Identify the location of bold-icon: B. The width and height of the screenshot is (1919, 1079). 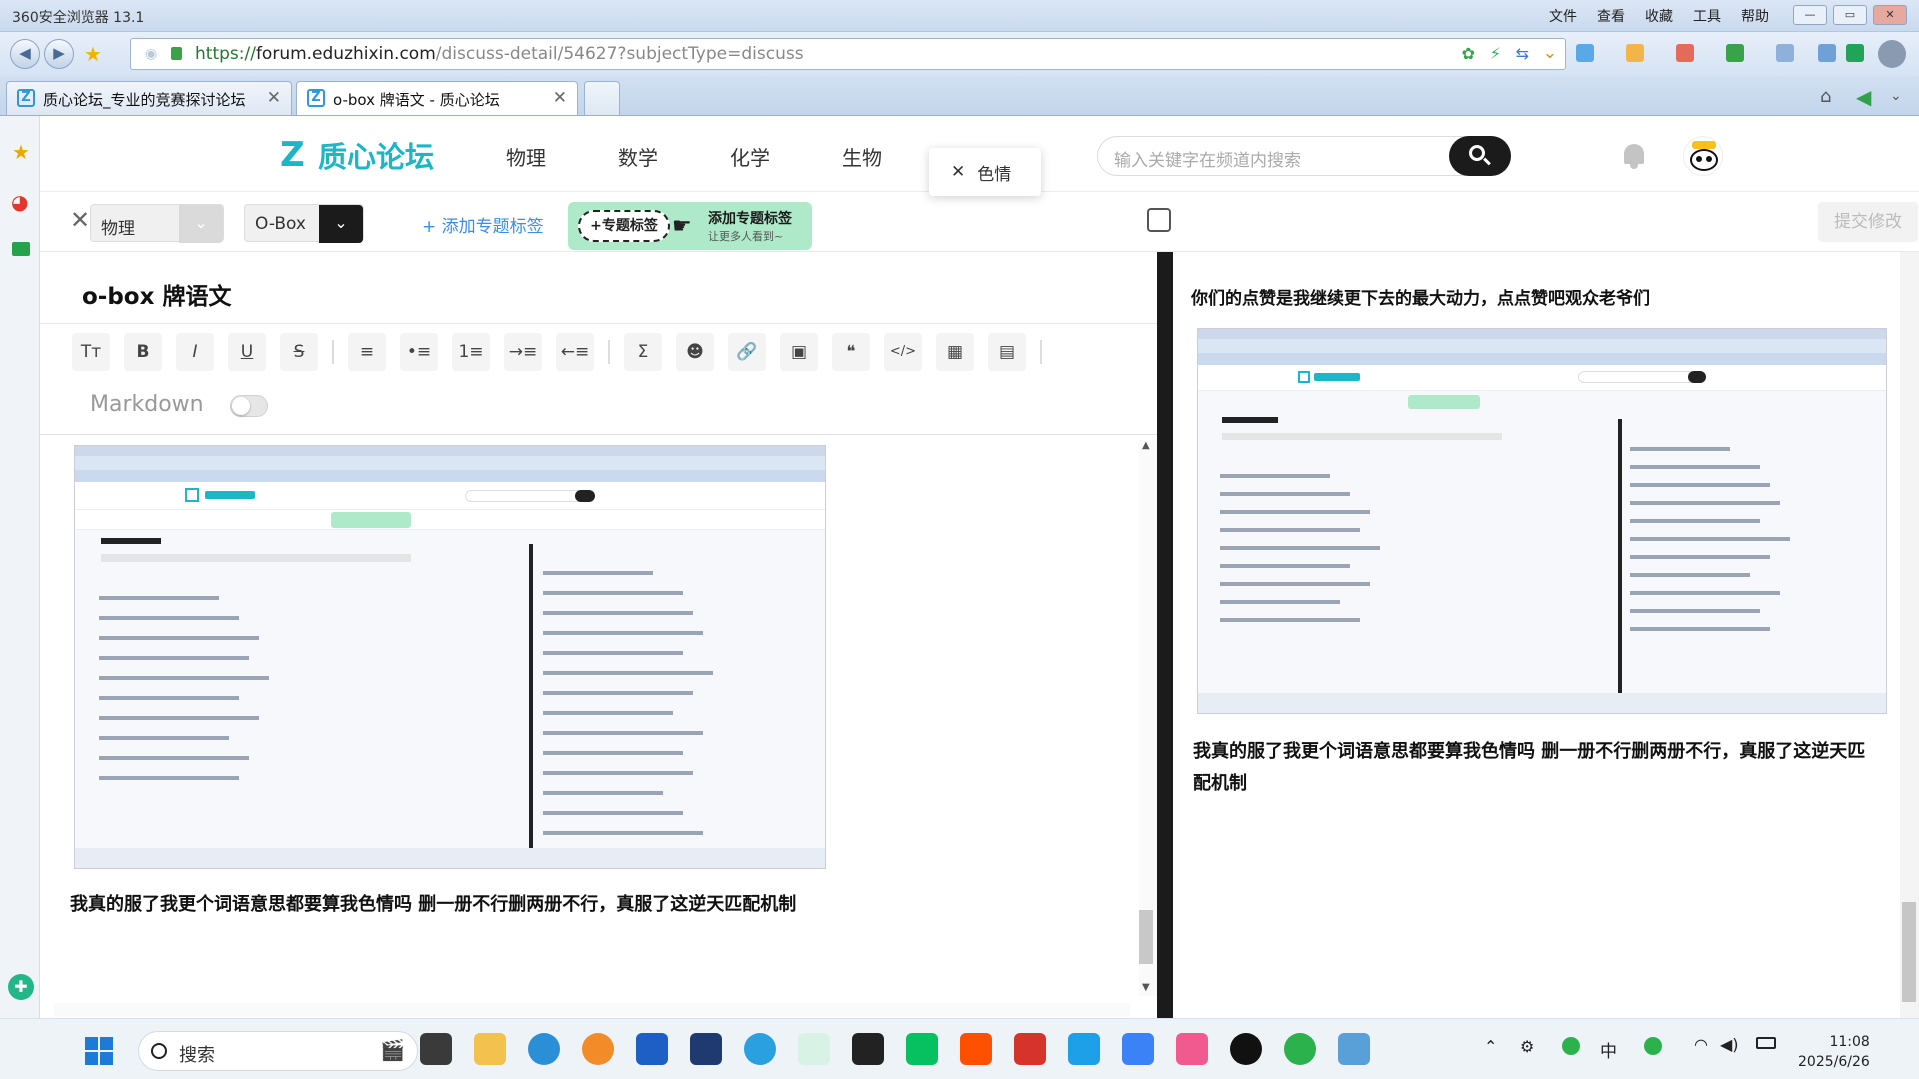
(143, 352).